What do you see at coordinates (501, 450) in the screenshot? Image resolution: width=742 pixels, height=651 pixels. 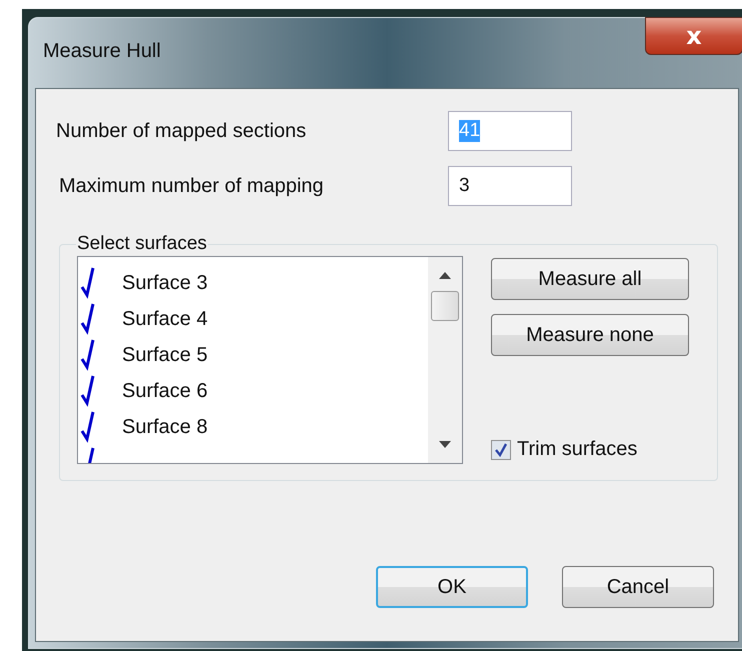 I see `checkbox` at bounding box center [501, 450].